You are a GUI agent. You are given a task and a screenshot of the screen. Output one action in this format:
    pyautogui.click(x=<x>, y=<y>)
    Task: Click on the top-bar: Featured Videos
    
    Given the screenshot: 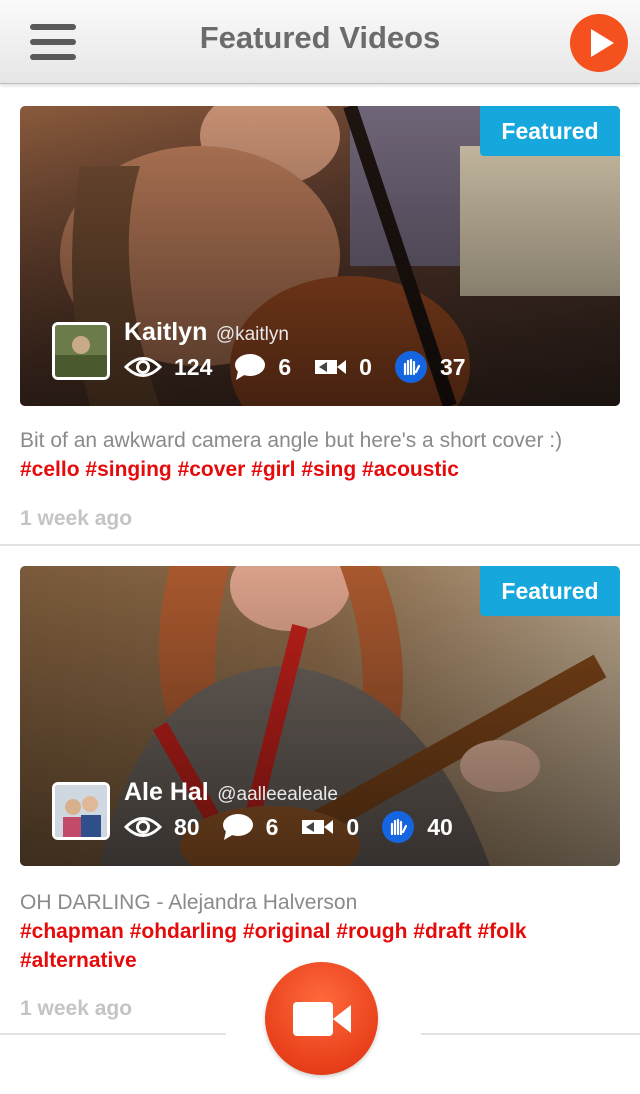 What is the action you would take?
    pyautogui.click(x=320, y=42)
    